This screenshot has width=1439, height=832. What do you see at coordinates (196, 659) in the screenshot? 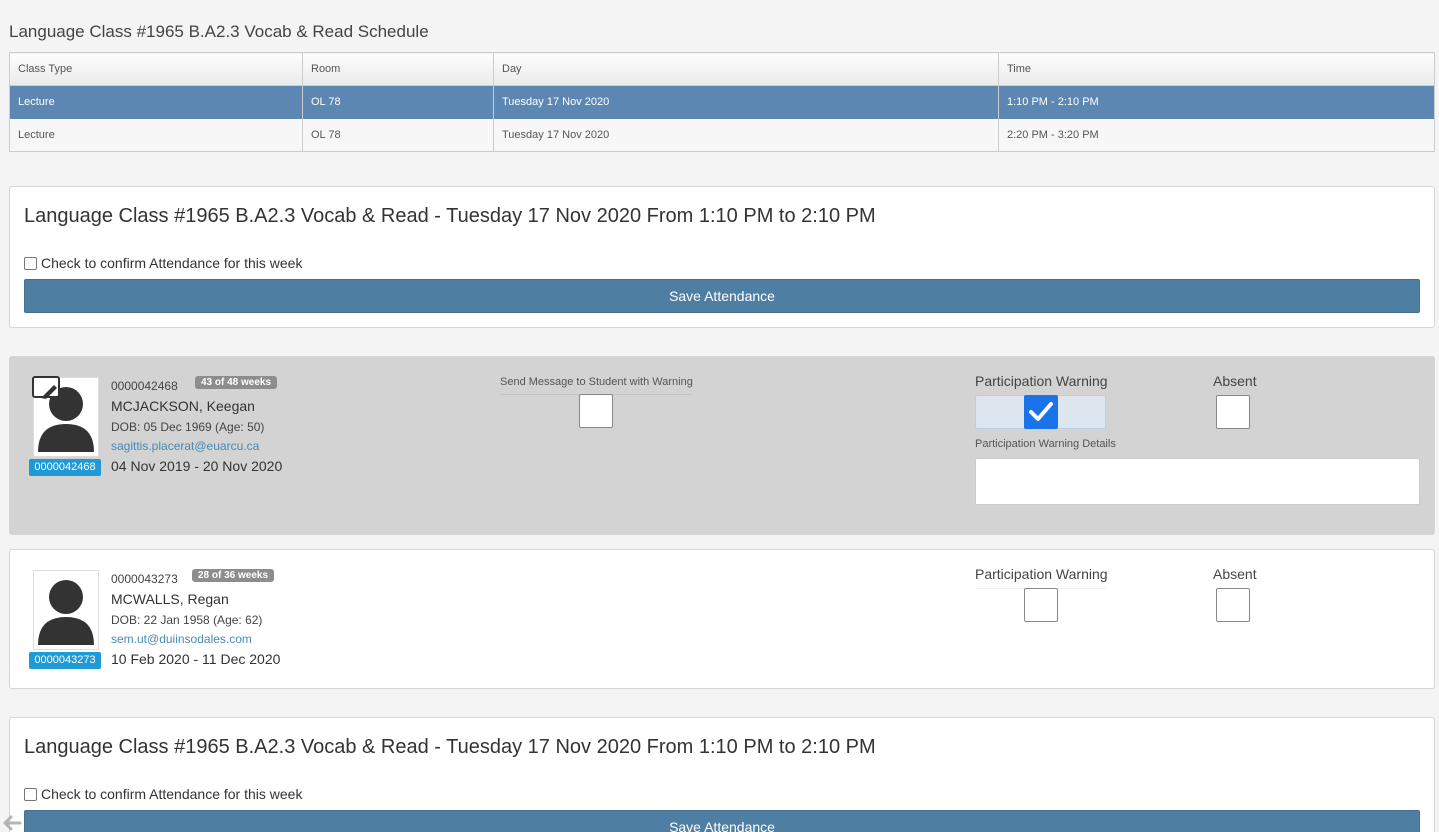
I see `enrolment-dates: 10 Feb 2020 - 11 Dec 2020` at bounding box center [196, 659].